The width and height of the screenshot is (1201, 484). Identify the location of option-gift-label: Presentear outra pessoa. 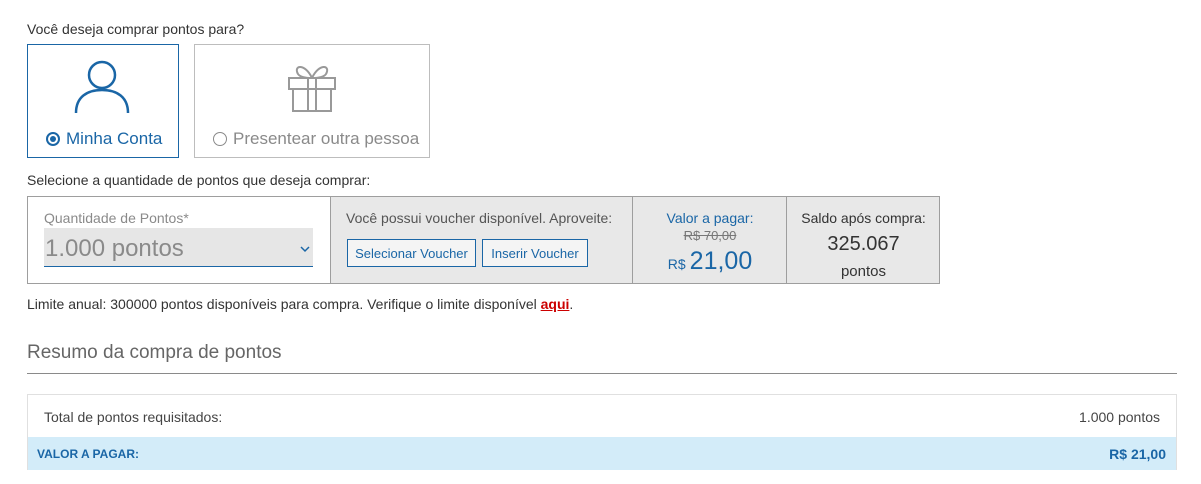
(326, 138).